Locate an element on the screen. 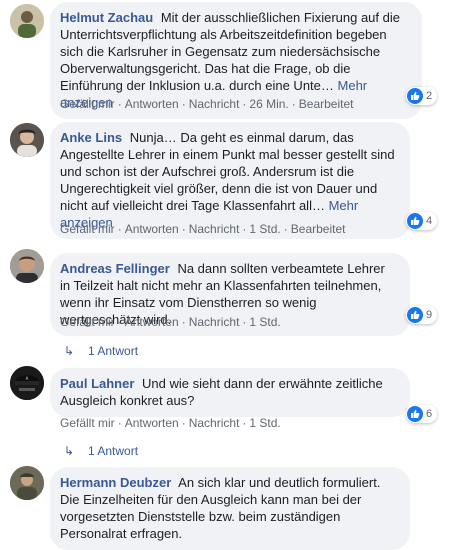 The height and width of the screenshot is (550, 454). comment-author: Hermann Deubzer is located at coordinates (115, 482).